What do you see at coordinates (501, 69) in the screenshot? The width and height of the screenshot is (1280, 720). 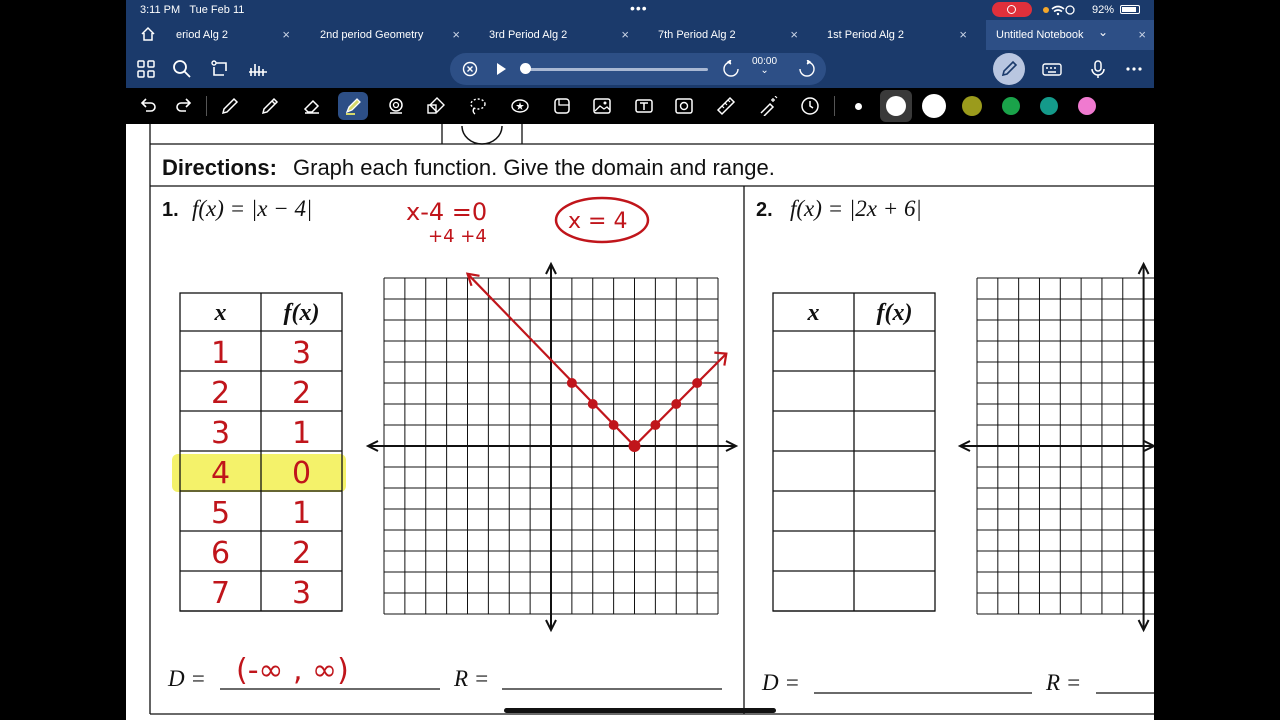 I see `play-icon` at bounding box center [501, 69].